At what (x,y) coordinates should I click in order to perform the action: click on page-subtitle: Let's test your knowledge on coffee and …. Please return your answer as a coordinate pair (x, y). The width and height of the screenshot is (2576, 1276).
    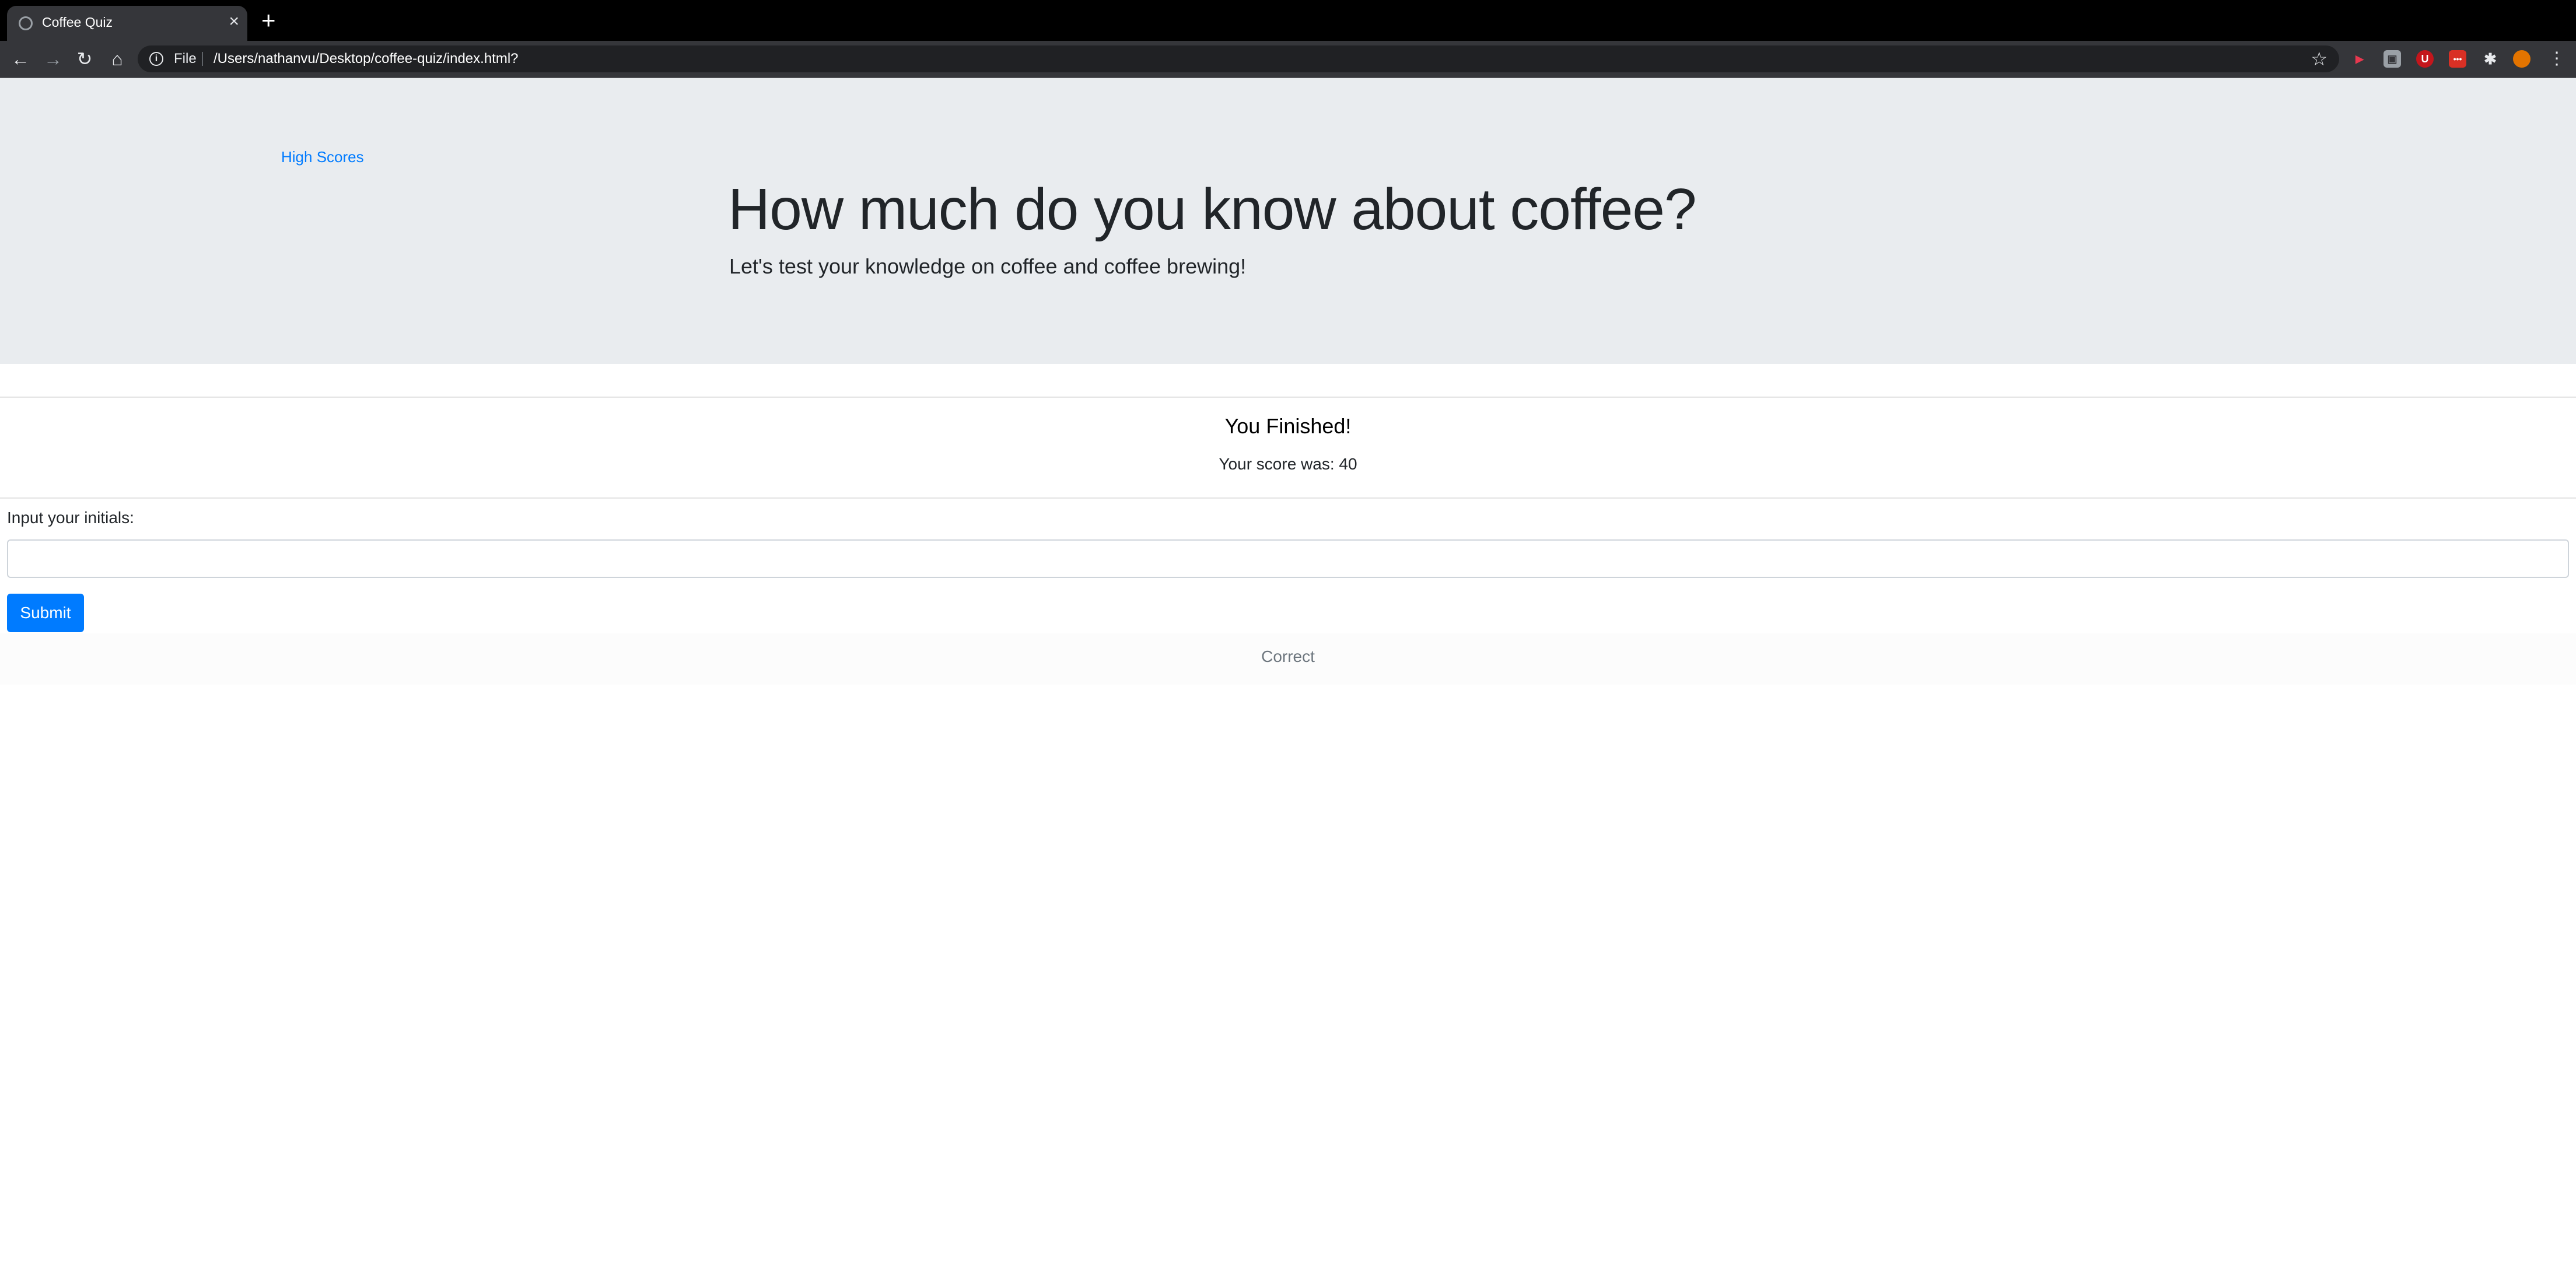
    Looking at the image, I should click on (988, 266).